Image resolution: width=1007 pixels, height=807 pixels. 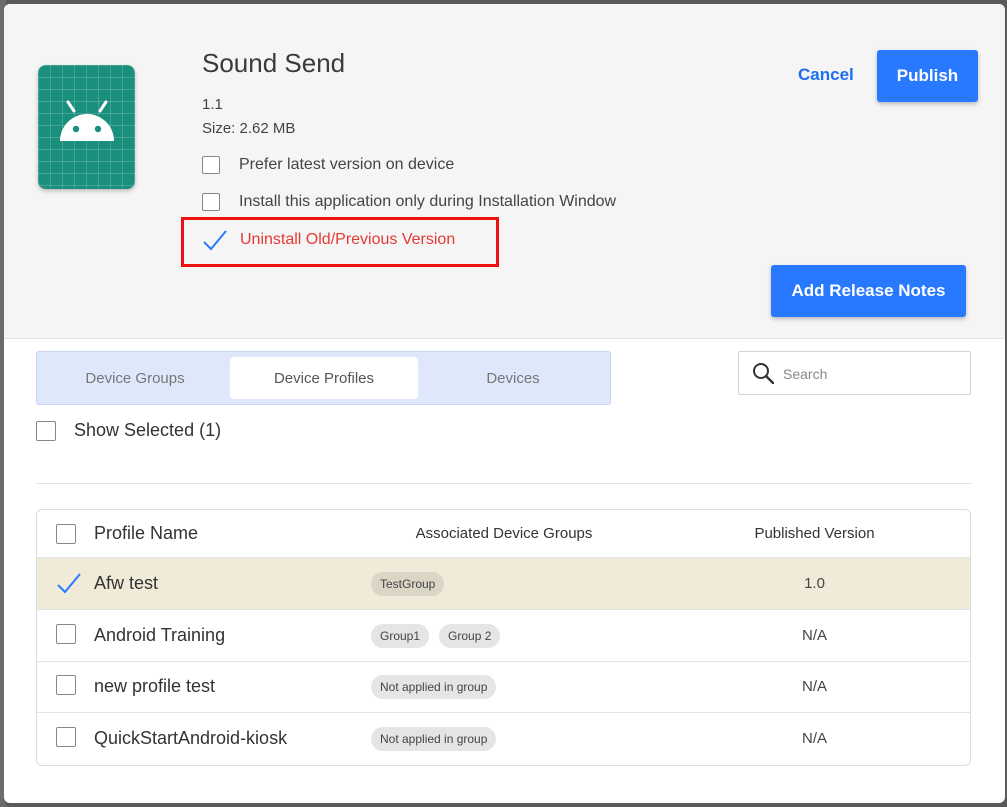 I want to click on column-published-version: Published Version, so click(x=814, y=533).